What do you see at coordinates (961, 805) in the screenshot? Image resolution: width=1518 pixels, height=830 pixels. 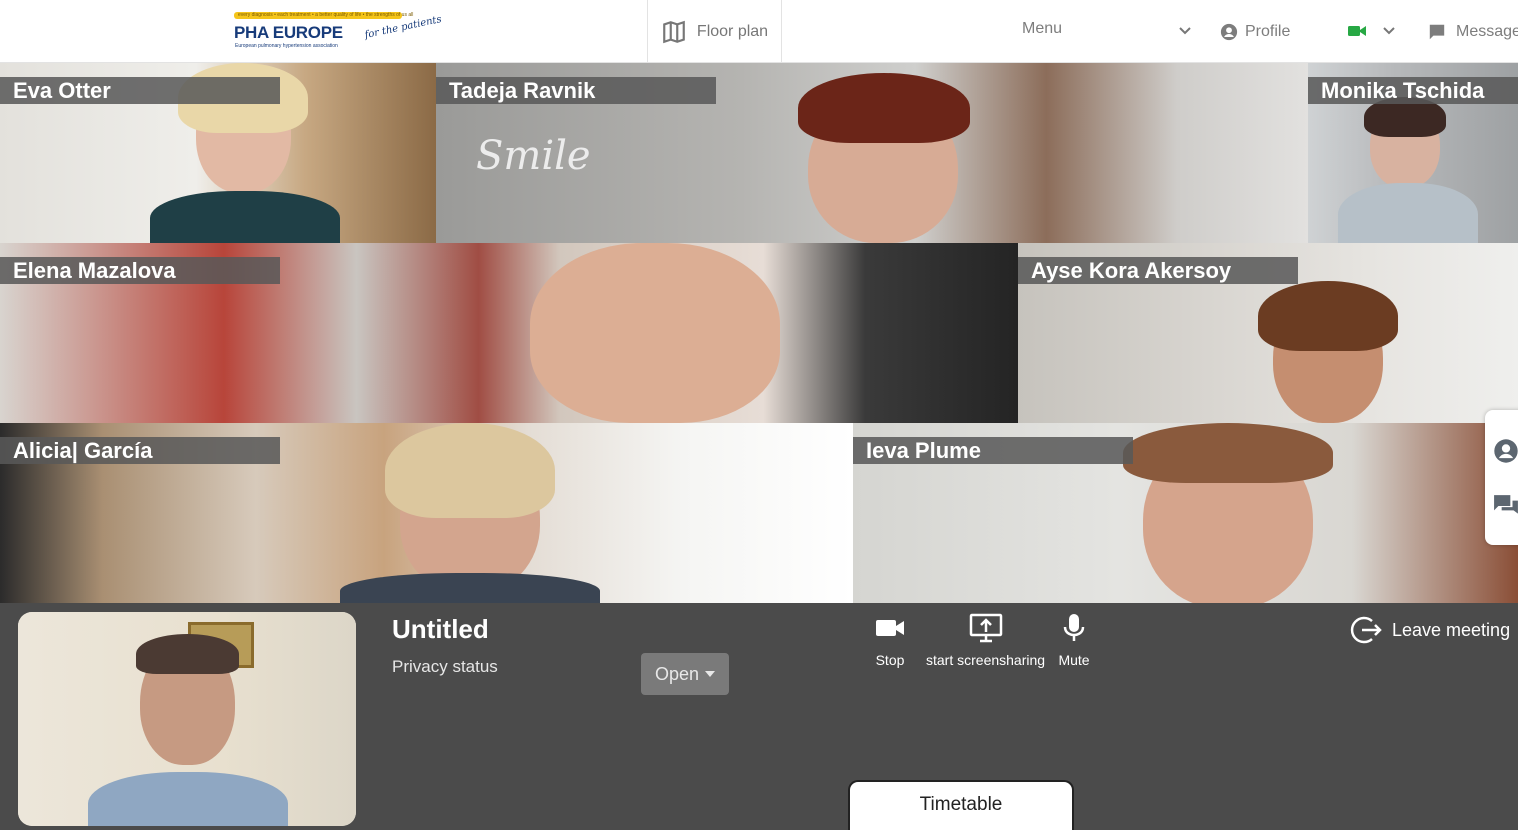 I see `timetable-tab: Timetable` at bounding box center [961, 805].